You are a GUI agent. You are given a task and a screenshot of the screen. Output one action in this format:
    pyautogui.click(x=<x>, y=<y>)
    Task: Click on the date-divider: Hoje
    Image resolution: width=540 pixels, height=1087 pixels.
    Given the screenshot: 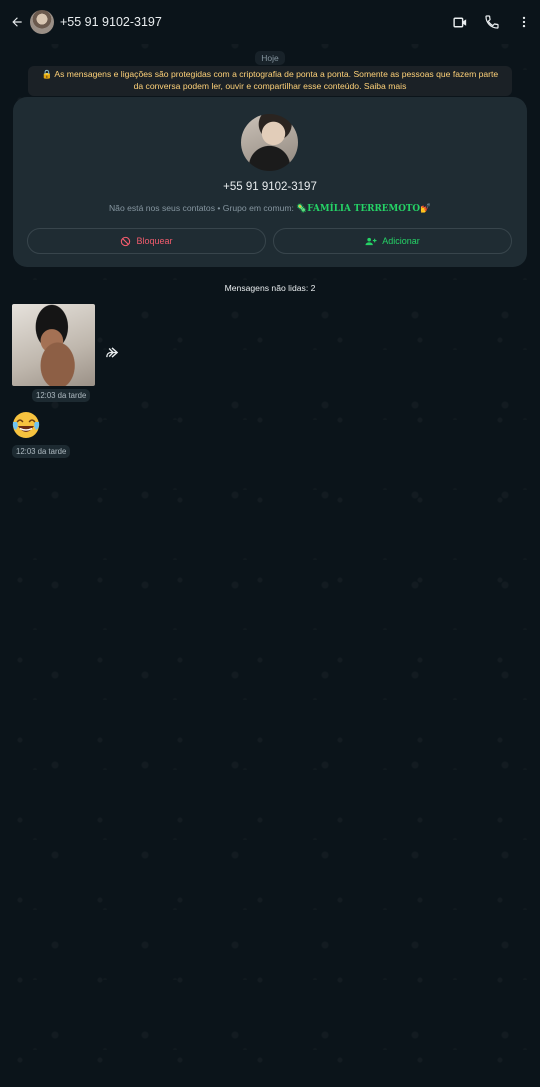 What is the action you would take?
    pyautogui.click(x=270, y=57)
    